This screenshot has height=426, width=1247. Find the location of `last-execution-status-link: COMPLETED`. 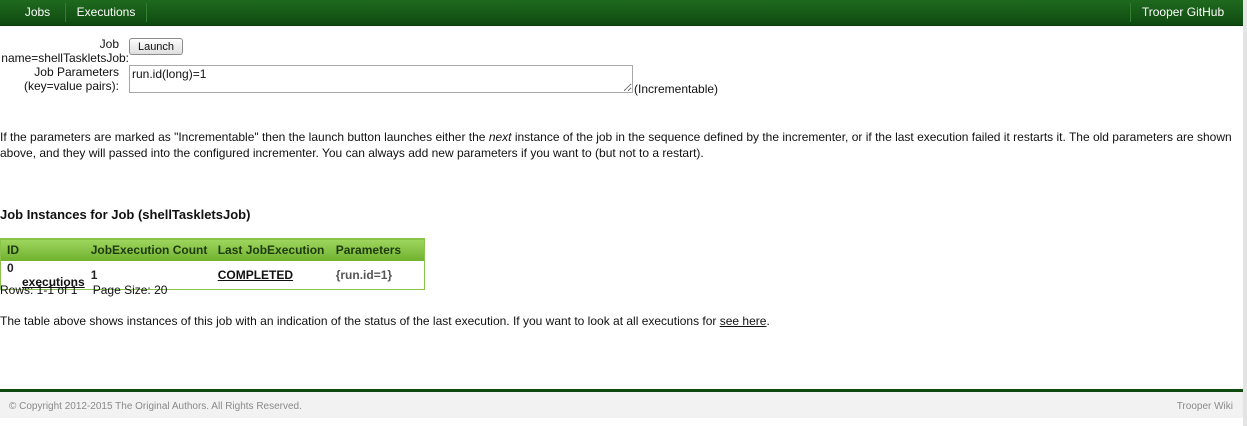

last-execution-status-link: COMPLETED is located at coordinates (255, 275).